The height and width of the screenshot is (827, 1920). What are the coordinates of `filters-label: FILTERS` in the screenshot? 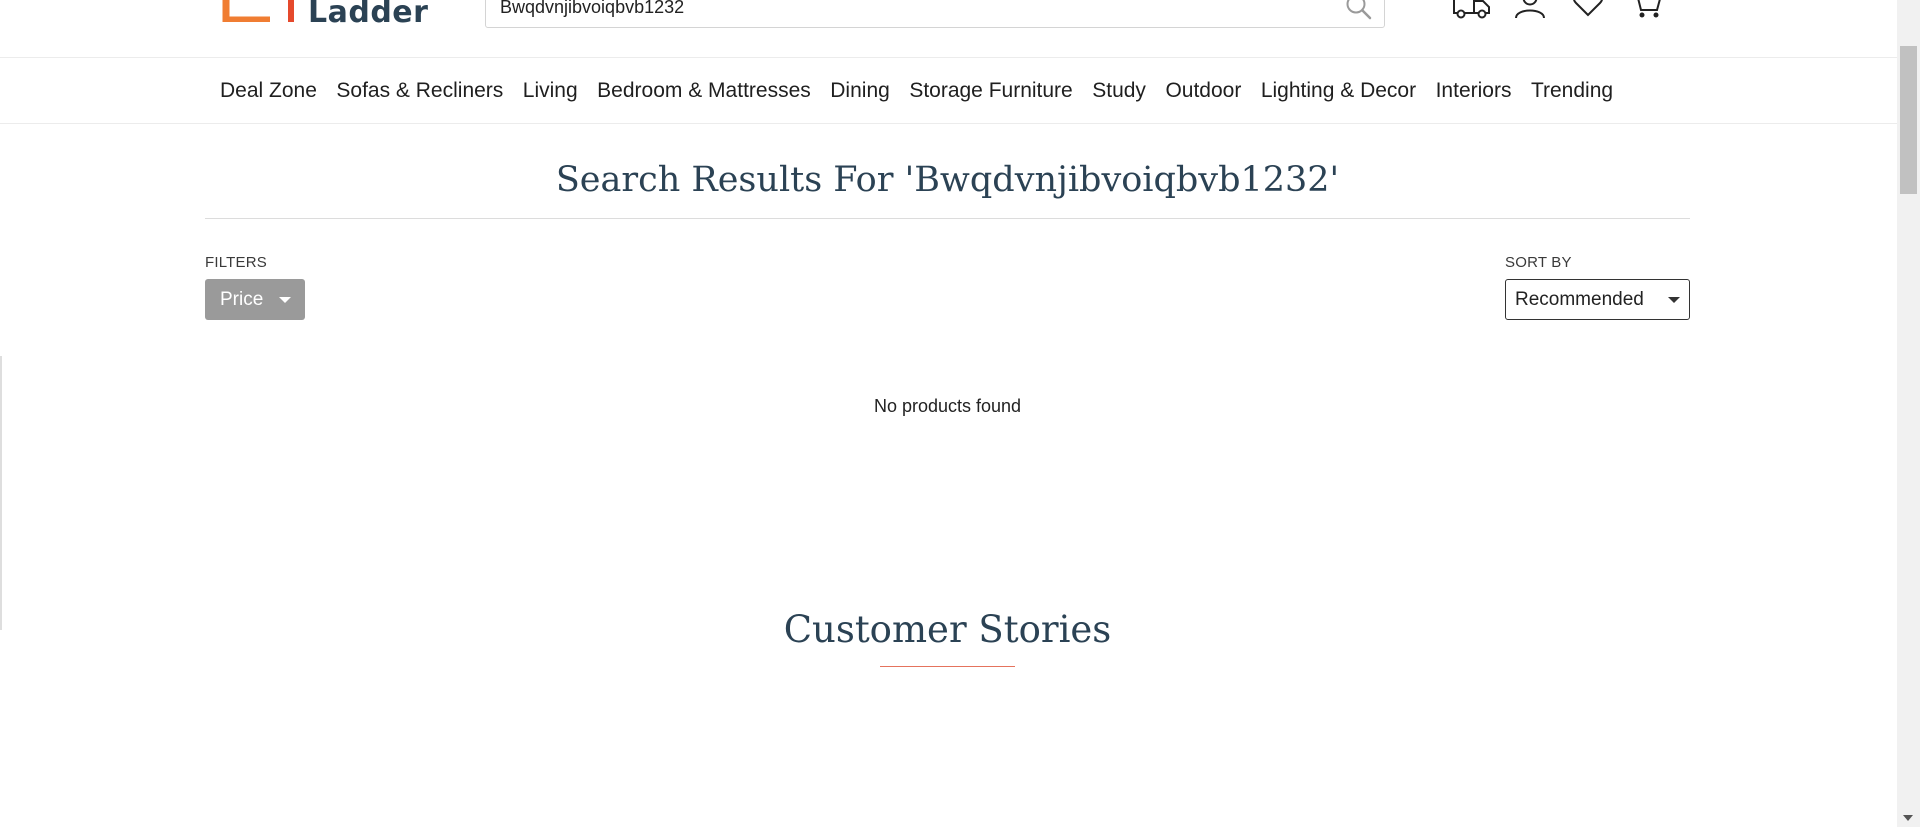 It's located at (236, 262).